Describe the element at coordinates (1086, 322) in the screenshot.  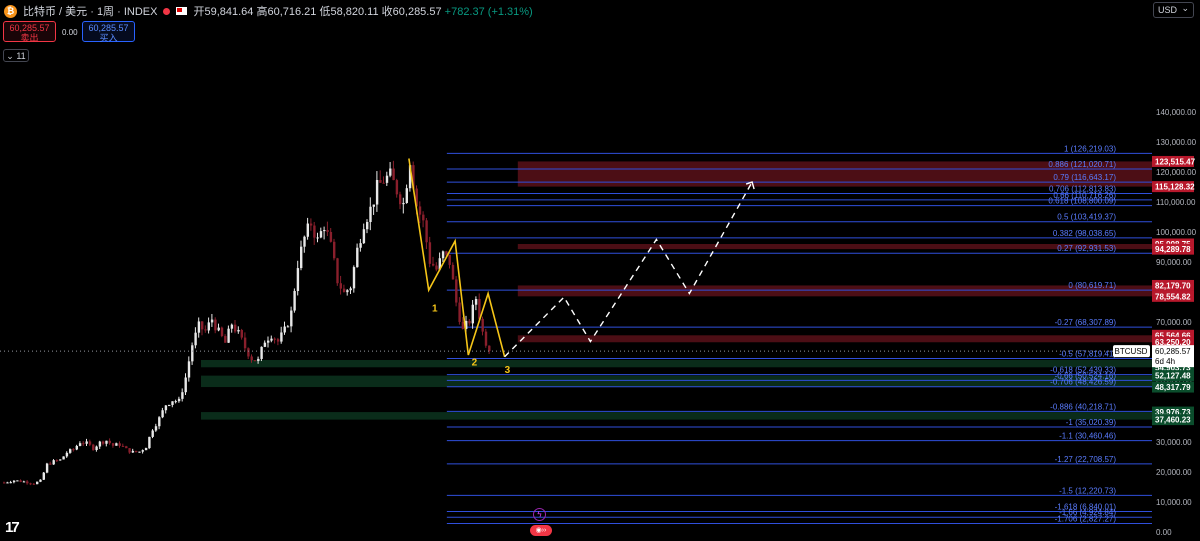
I see `fib-label-10: -0.27 (68,307.89)` at that location.